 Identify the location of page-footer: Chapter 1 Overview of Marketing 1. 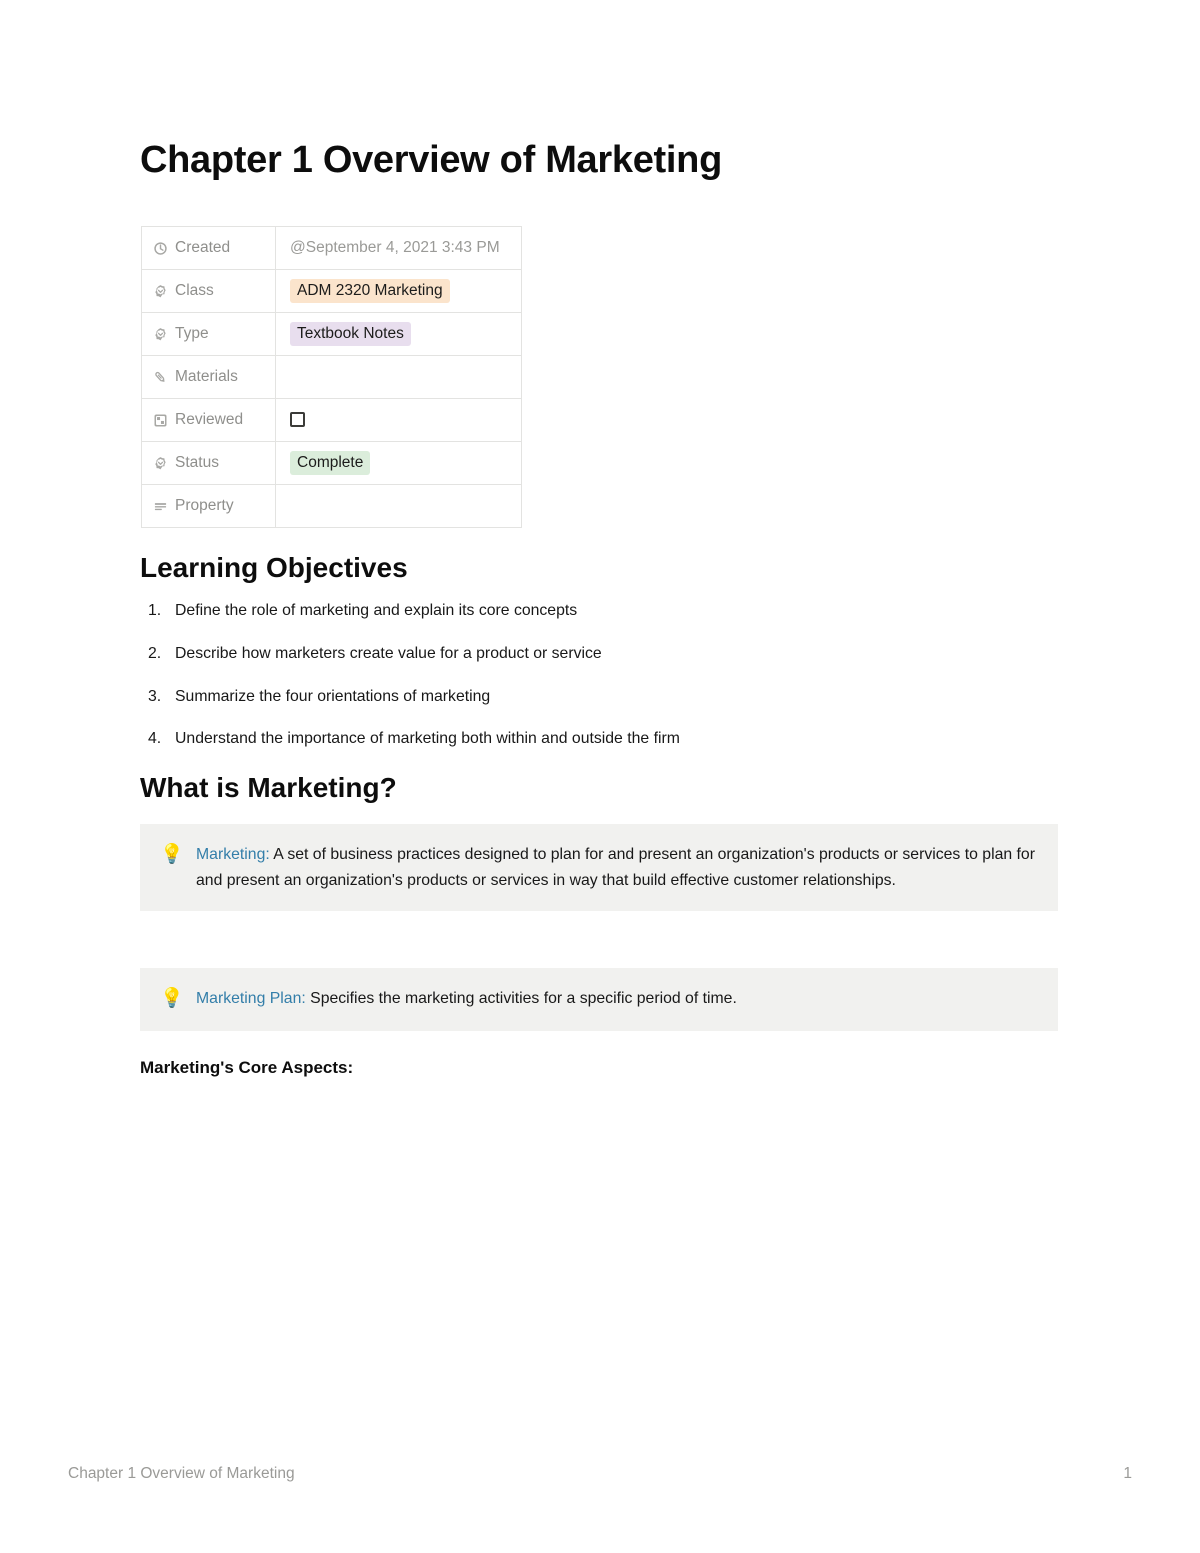
(600, 1474).